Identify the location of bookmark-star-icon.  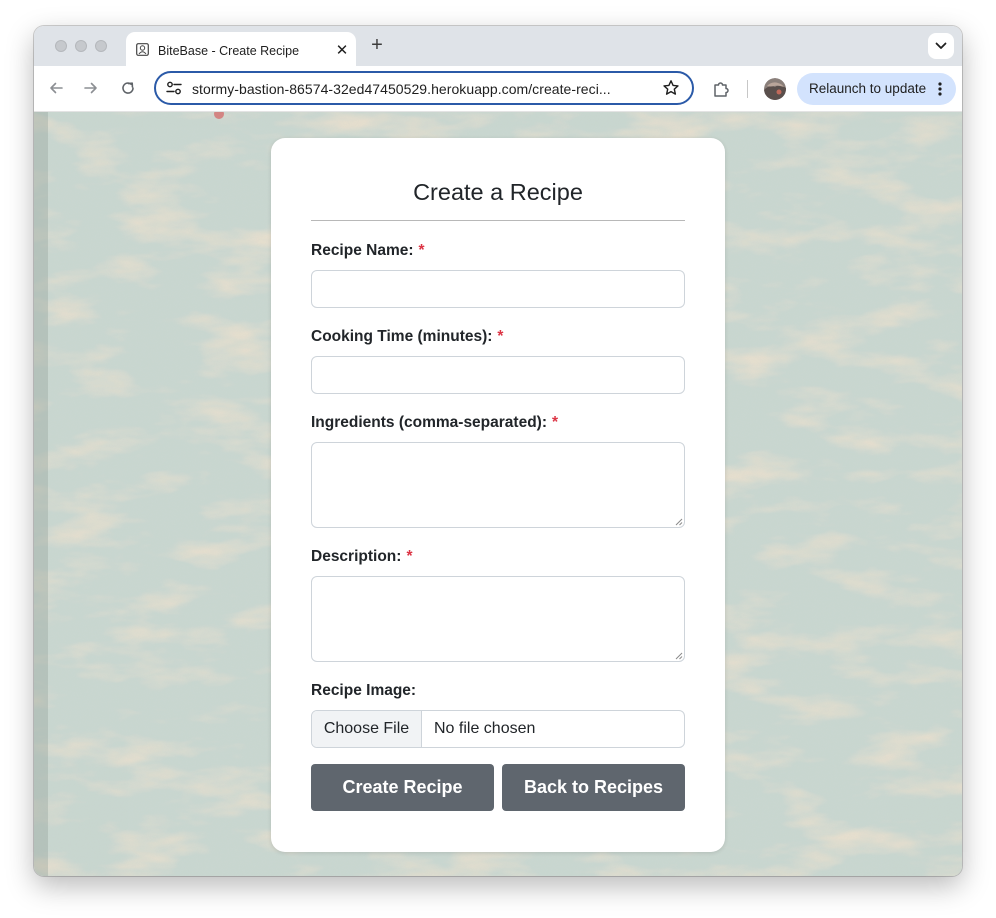
(671, 88).